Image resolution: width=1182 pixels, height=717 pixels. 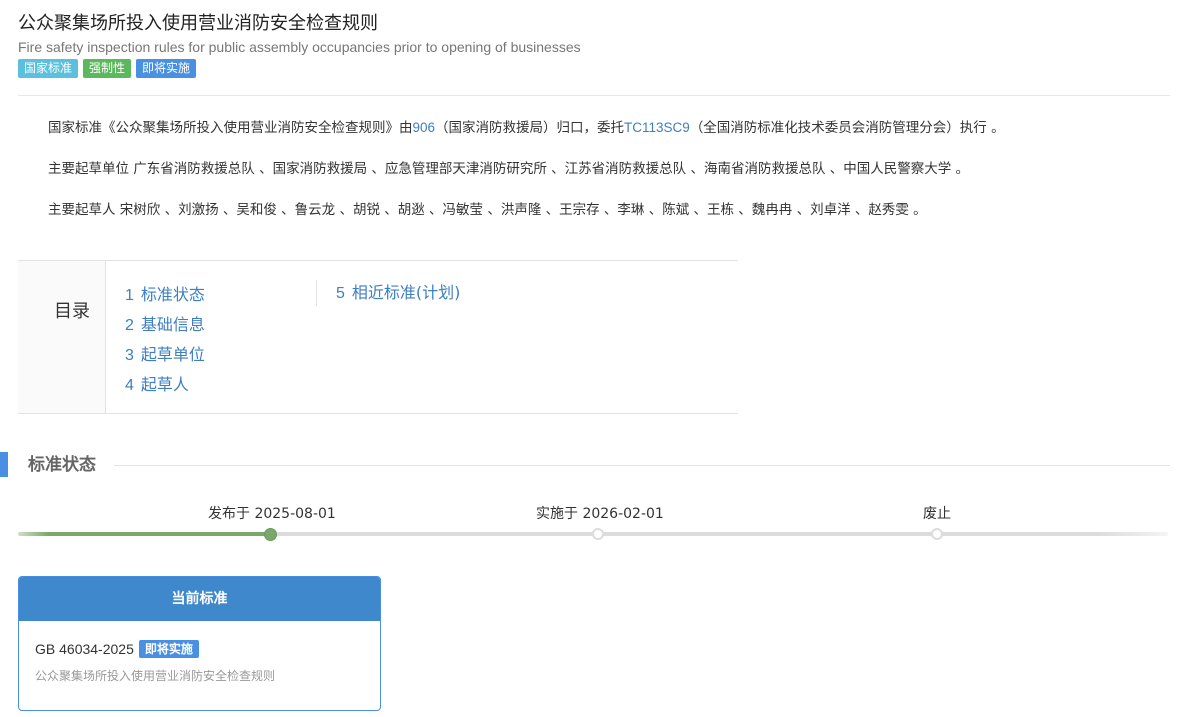 I want to click on standard-name: 公众聚集场所投入使用营业消防安全检查规则, so click(x=155, y=676).